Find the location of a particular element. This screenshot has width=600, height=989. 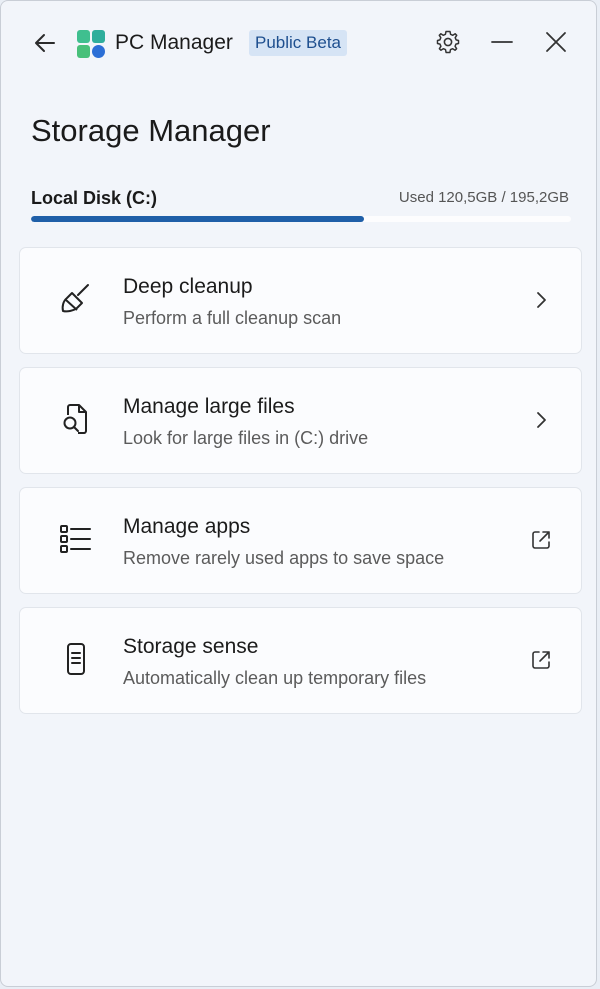

back-button is located at coordinates (45, 43).